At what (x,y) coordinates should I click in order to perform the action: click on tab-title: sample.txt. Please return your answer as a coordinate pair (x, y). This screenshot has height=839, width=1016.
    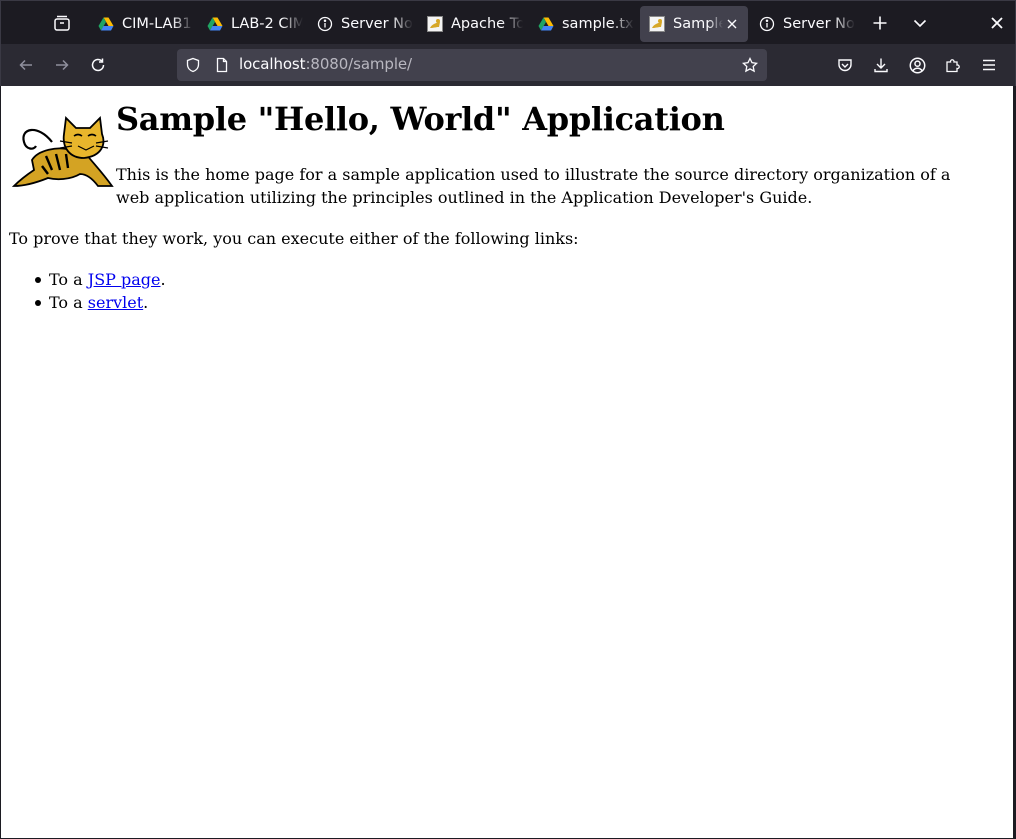
    Looking at the image, I should click on (598, 24).